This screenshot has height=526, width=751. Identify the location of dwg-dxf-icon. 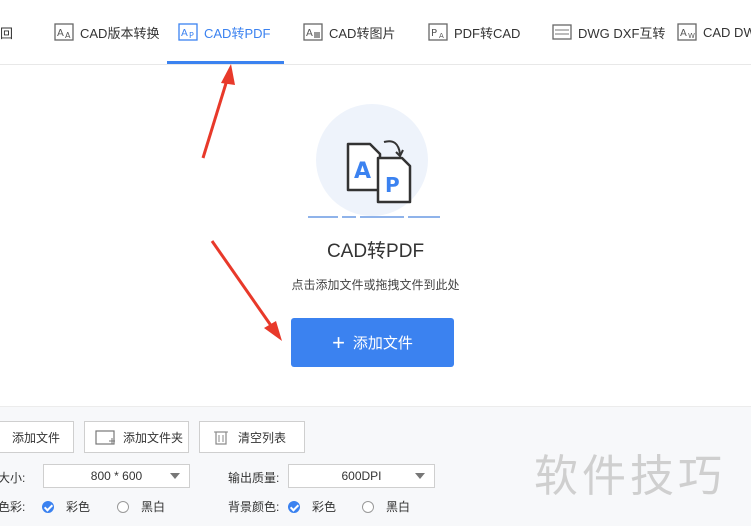
(562, 32).